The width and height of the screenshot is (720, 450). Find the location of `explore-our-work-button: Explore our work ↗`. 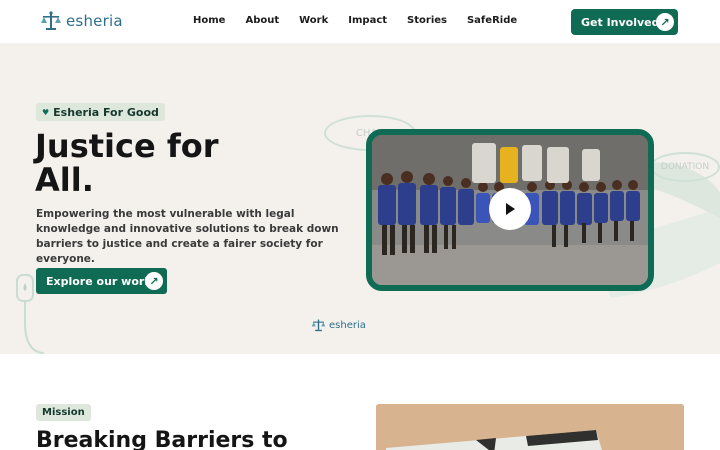

explore-our-work-button: Explore our work ↗ is located at coordinates (101, 281).